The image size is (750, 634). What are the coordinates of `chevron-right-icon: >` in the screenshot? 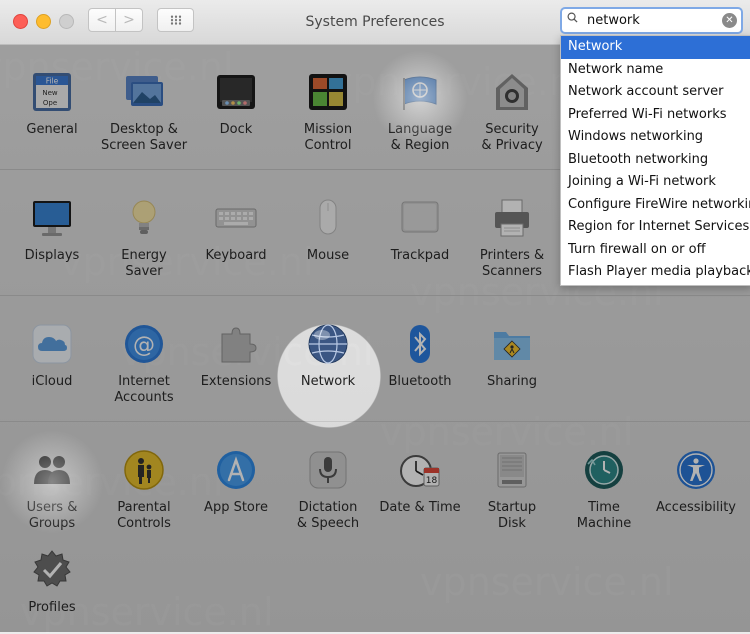 It's located at (129, 20).